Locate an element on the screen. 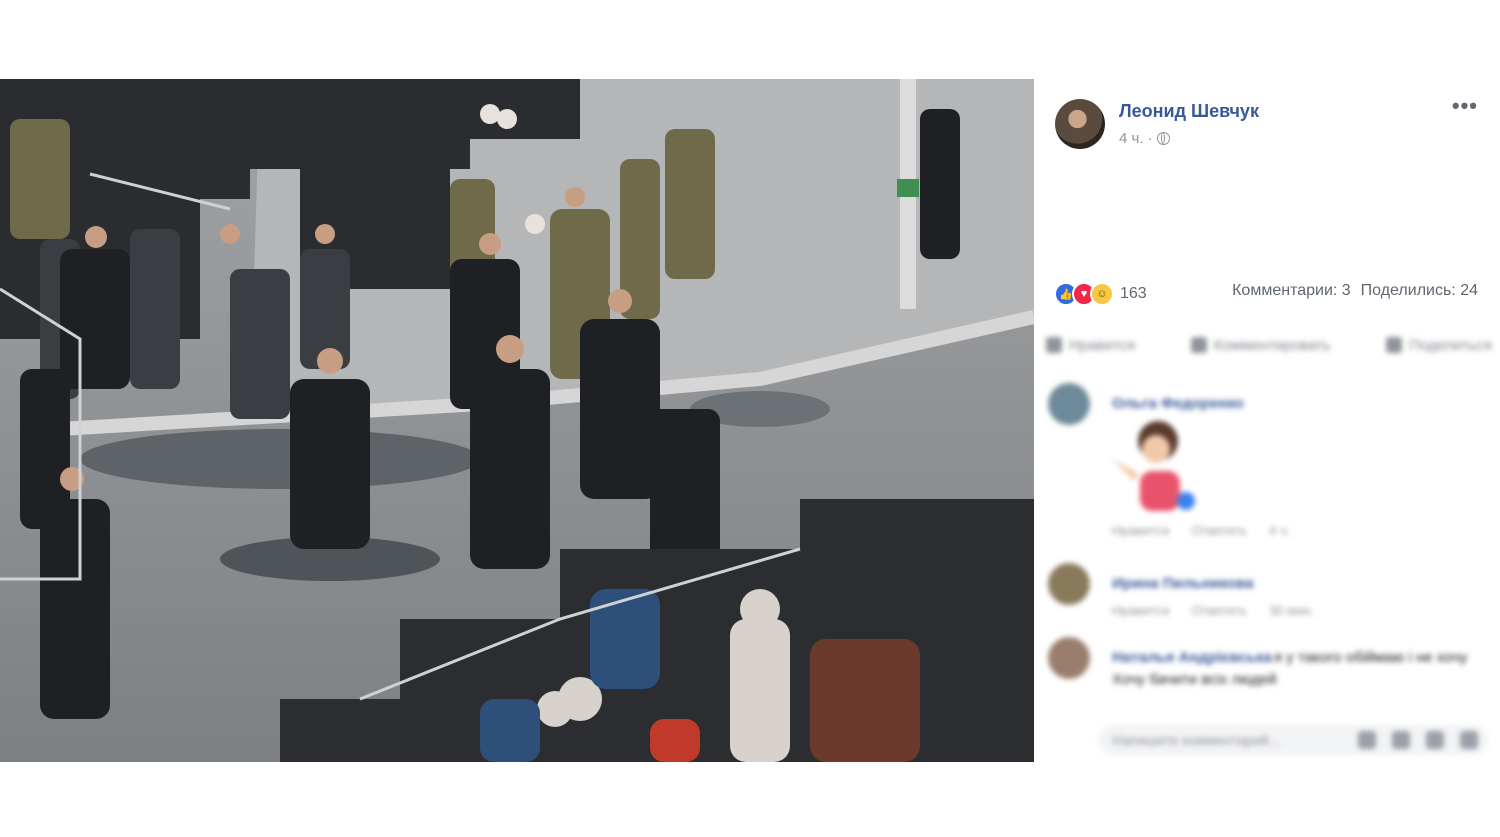 The height and width of the screenshot is (837, 1500). sticker-icon is located at coordinates (1469, 740).